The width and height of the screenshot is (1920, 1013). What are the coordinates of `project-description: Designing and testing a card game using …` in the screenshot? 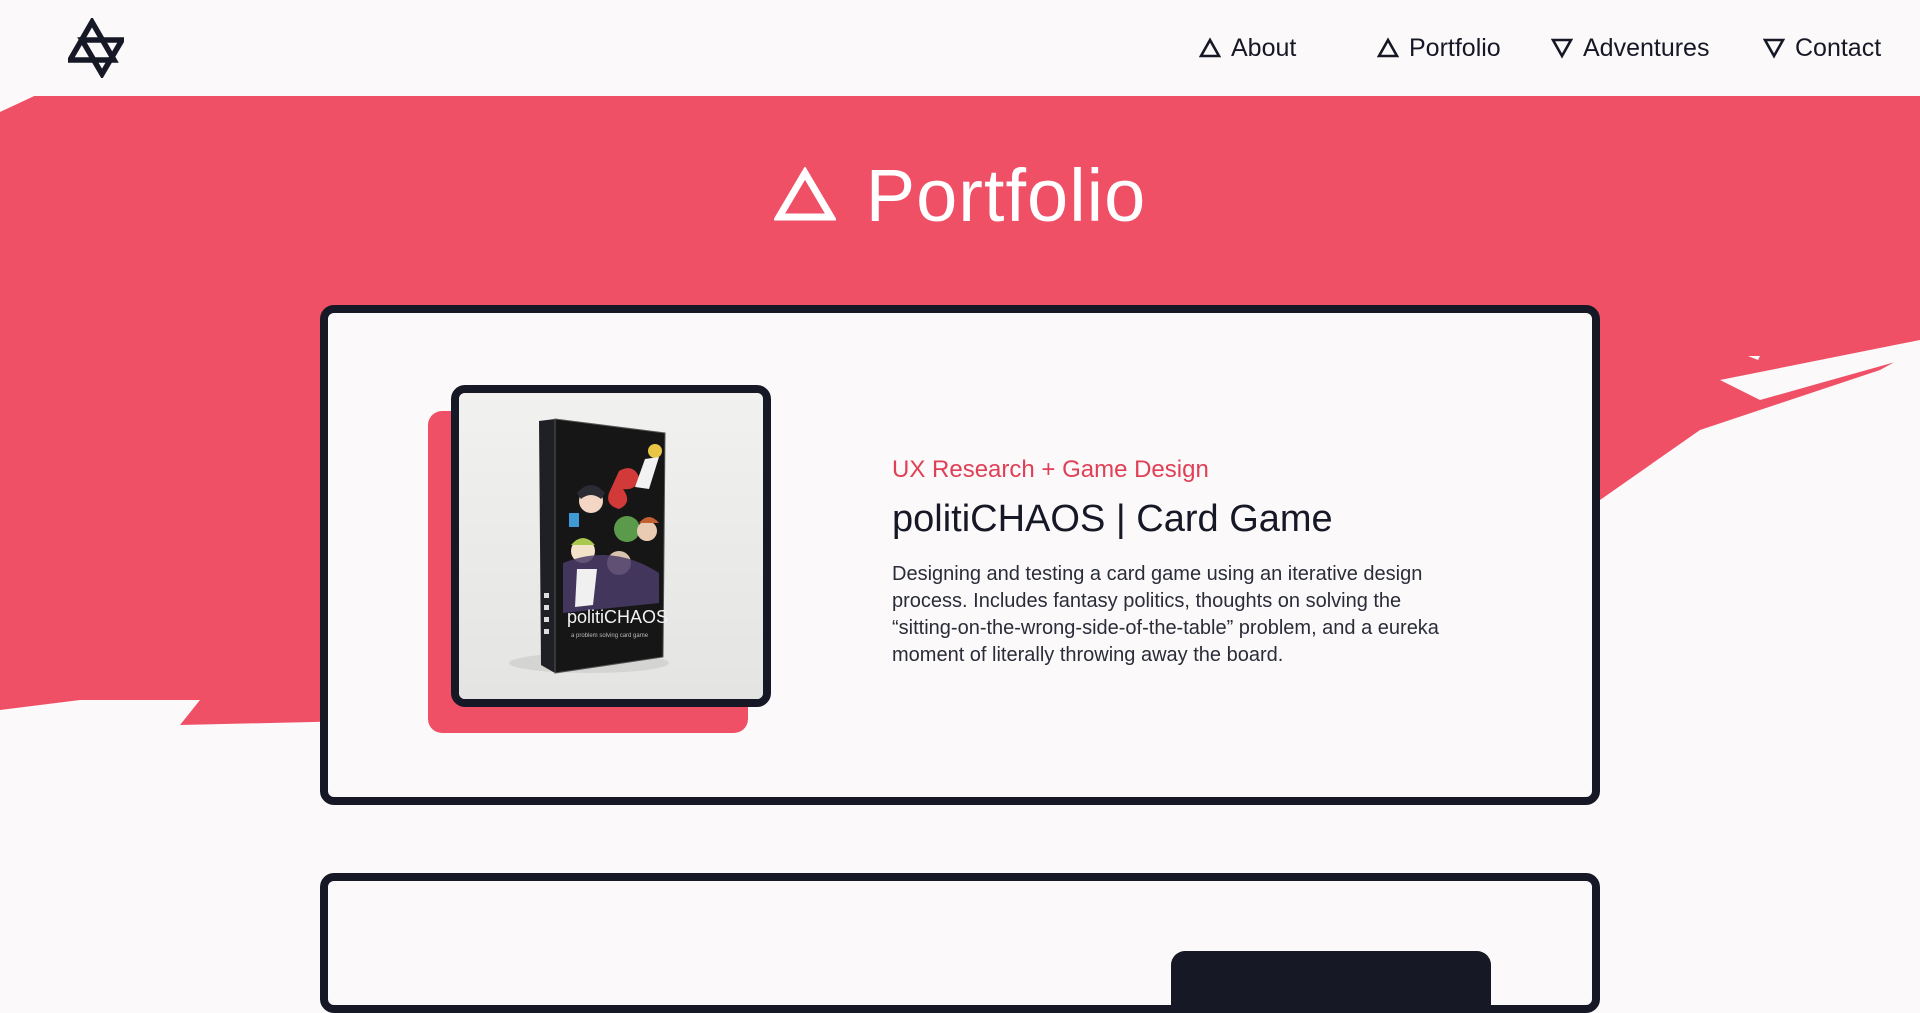 It's located at (1165, 614).